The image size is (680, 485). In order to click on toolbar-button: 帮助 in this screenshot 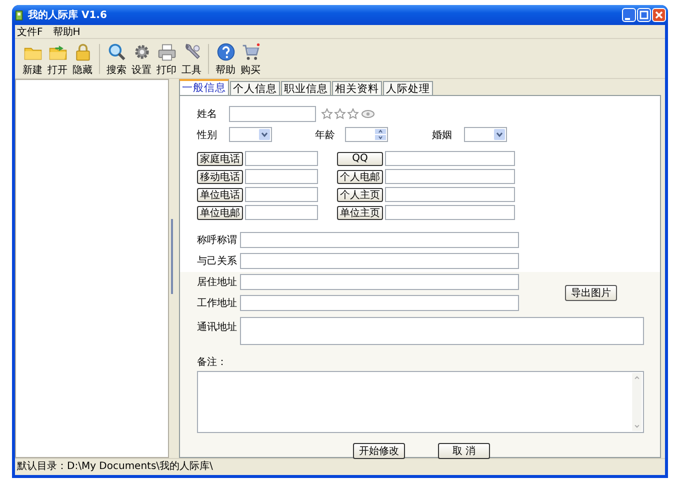, I will do `click(225, 58)`.